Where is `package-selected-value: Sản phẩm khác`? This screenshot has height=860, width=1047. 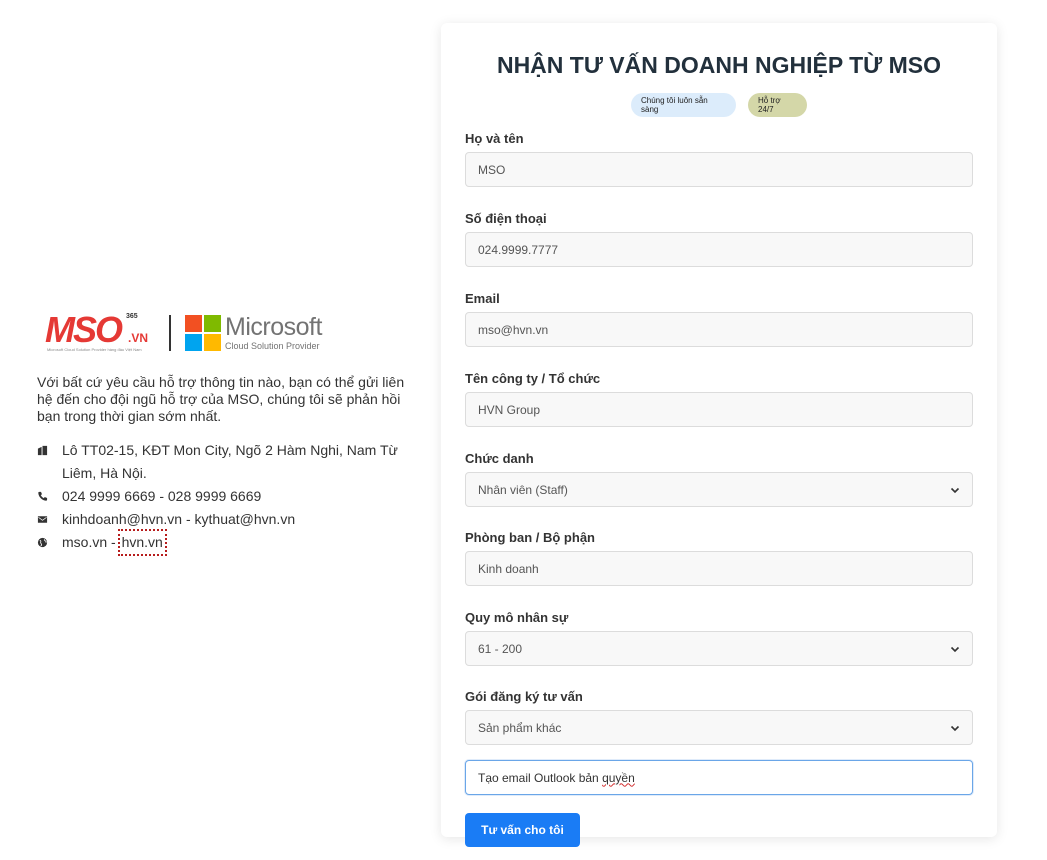
package-selected-value: Sản phẩm khác is located at coordinates (520, 727).